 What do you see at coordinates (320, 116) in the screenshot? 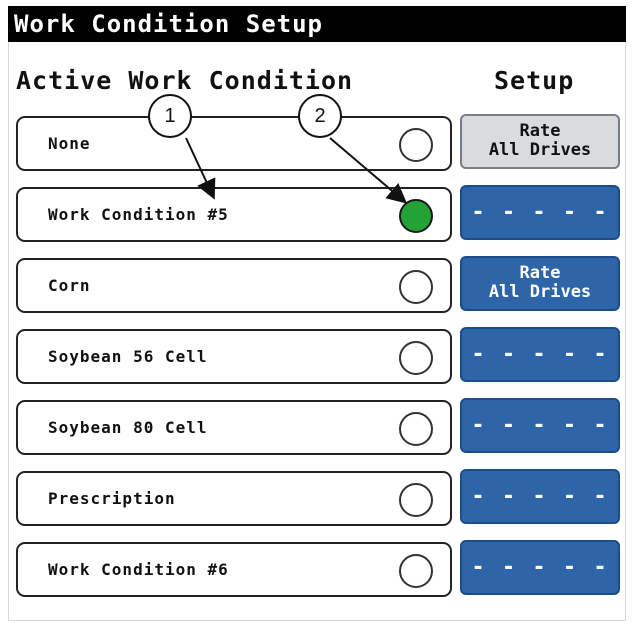
I see `callout-2-badge: 2` at bounding box center [320, 116].